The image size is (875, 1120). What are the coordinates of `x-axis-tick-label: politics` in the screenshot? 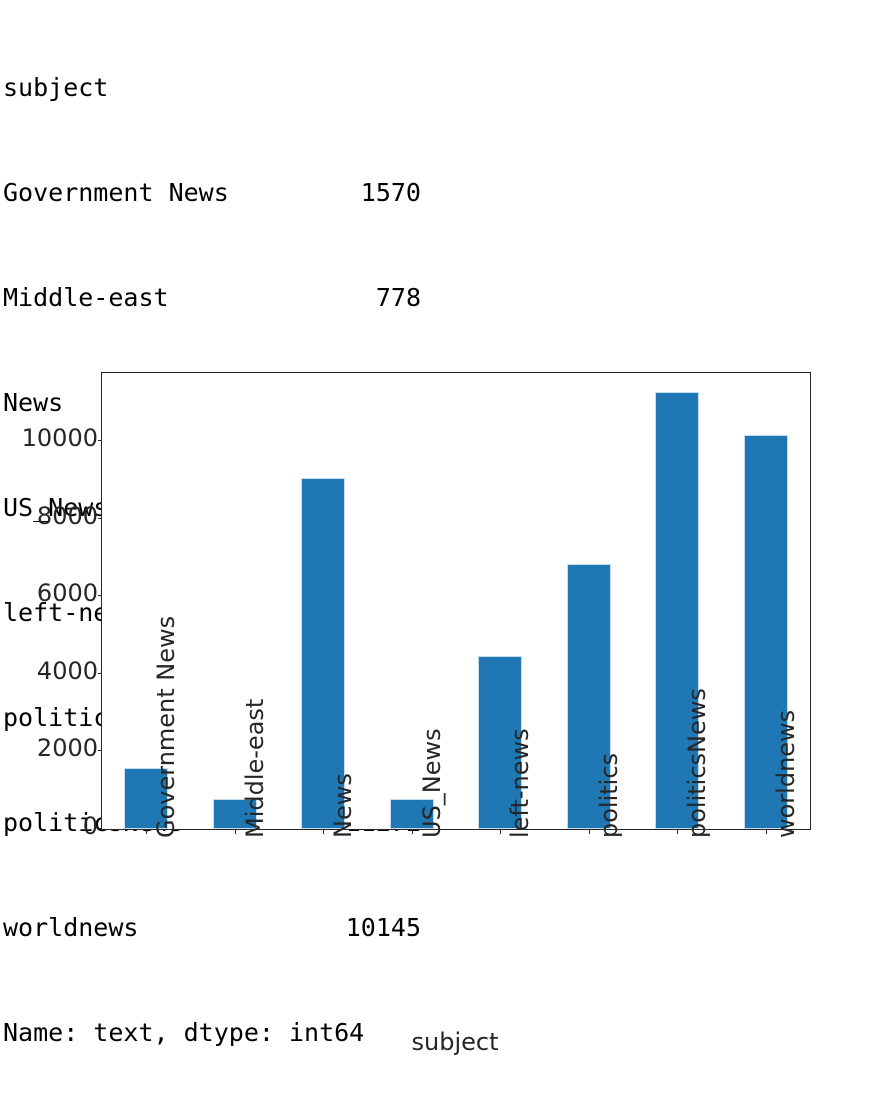 It's located at (608, 795).